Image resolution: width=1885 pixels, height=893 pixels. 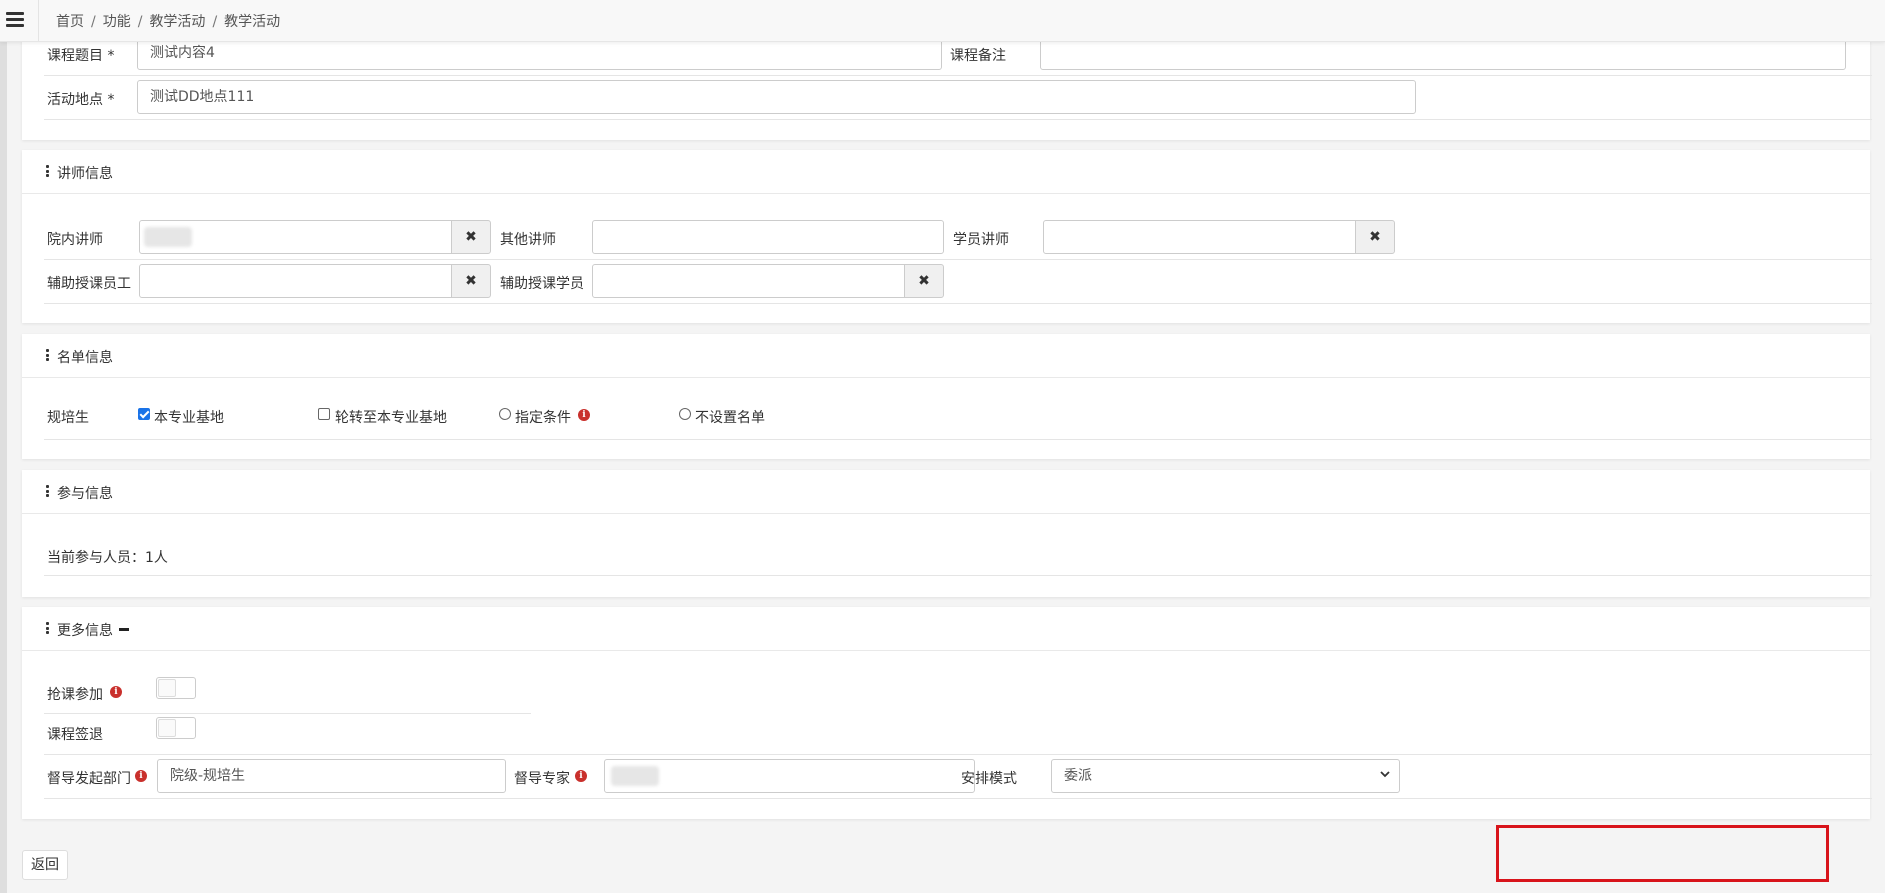 What do you see at coordinates (176, 728) in the screenshot?
I see `course-signout-toggle` at bounding box center [176, 728].